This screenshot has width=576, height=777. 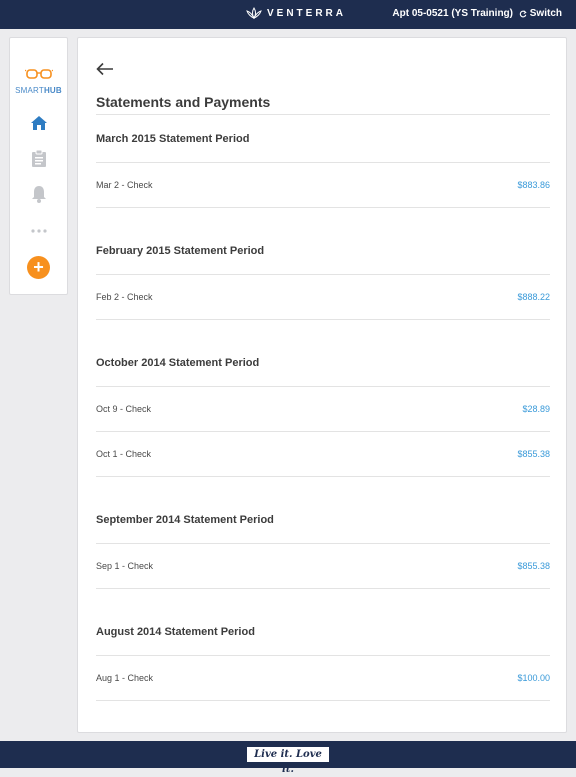 What do you see at coordinates (38, 81) in the screenshot?
I see `smarthub-logo: SMARTHUB` at bounding box center [38, 81].